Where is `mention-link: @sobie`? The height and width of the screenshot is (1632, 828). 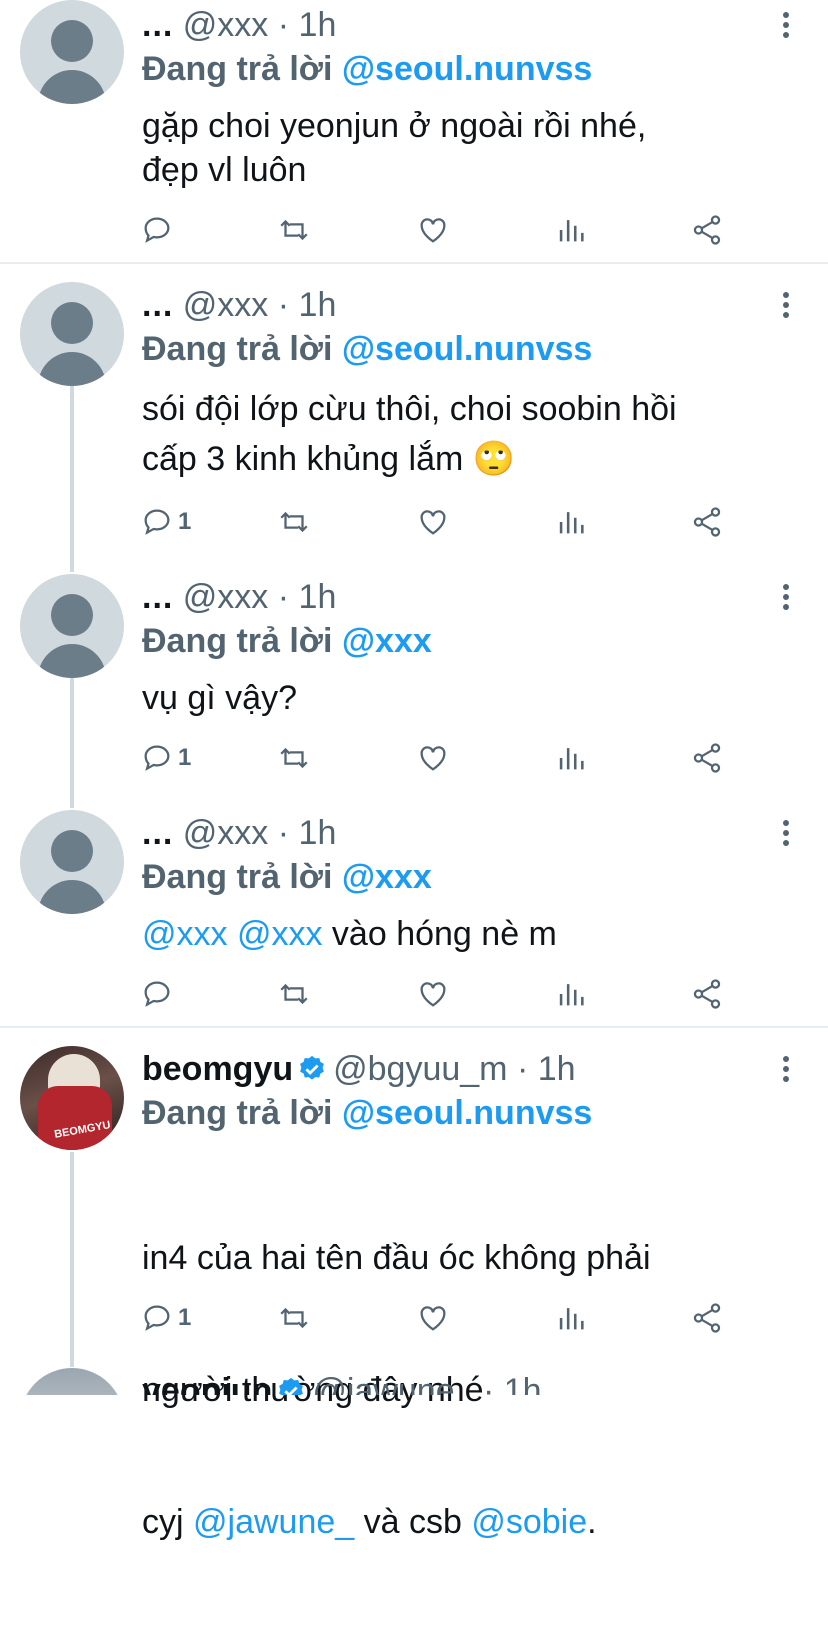
mention-link: @sobie is located at coordinates (529, 1522).